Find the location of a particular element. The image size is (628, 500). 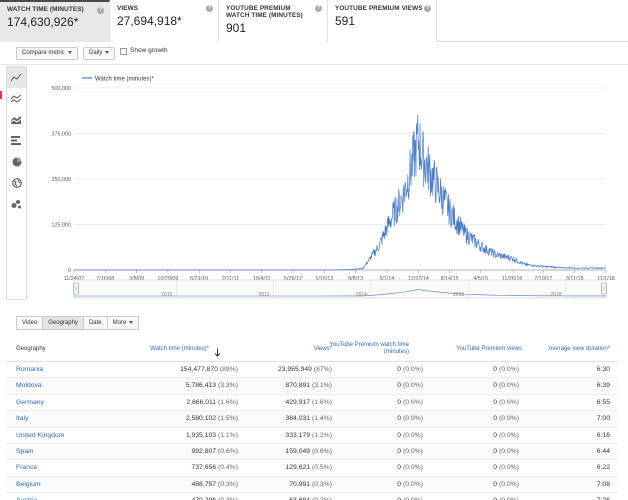

multi-line-chart-icon is located at coordinates (16, 98).